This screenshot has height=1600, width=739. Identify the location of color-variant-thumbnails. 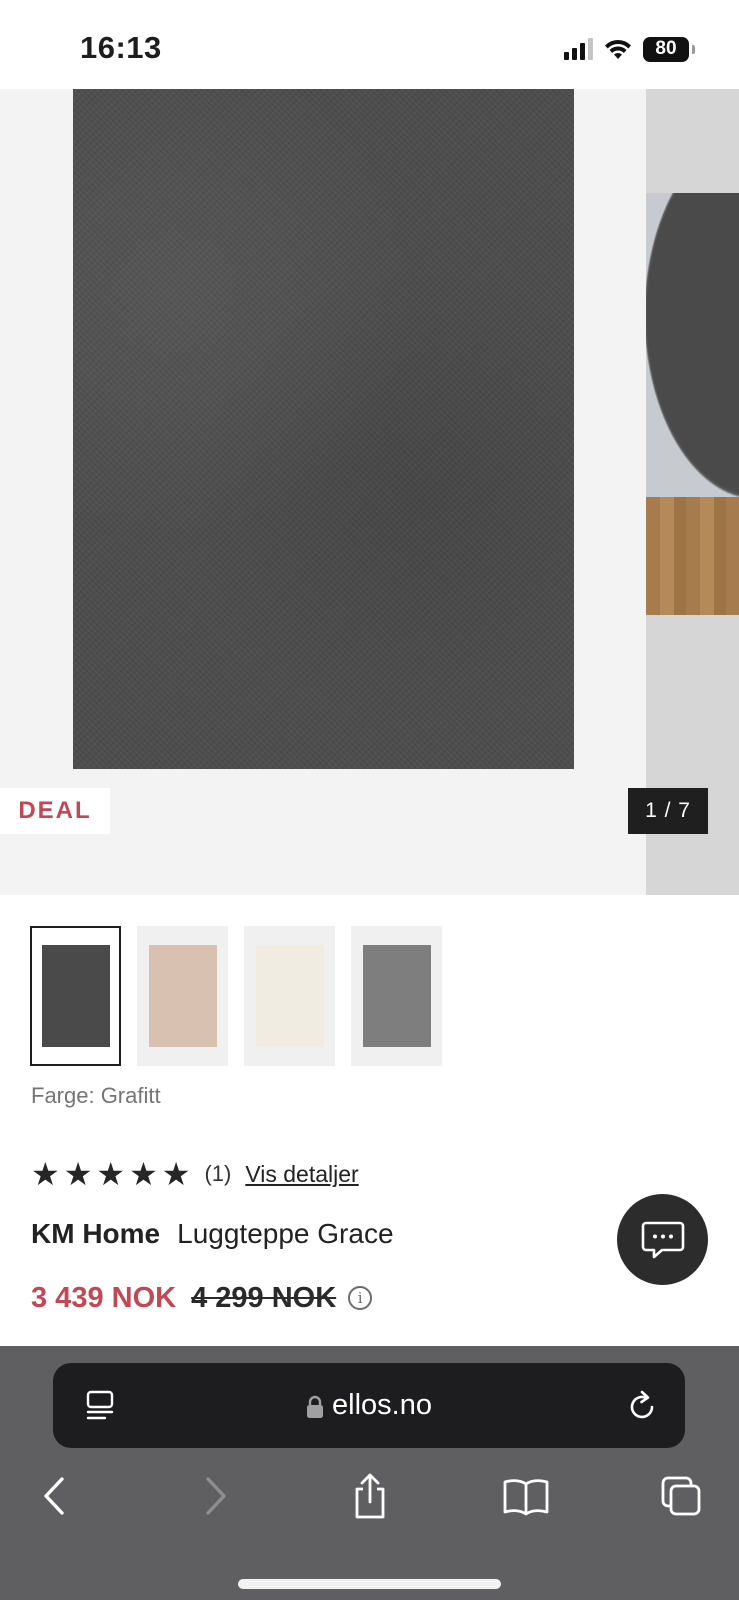
(236, 996).